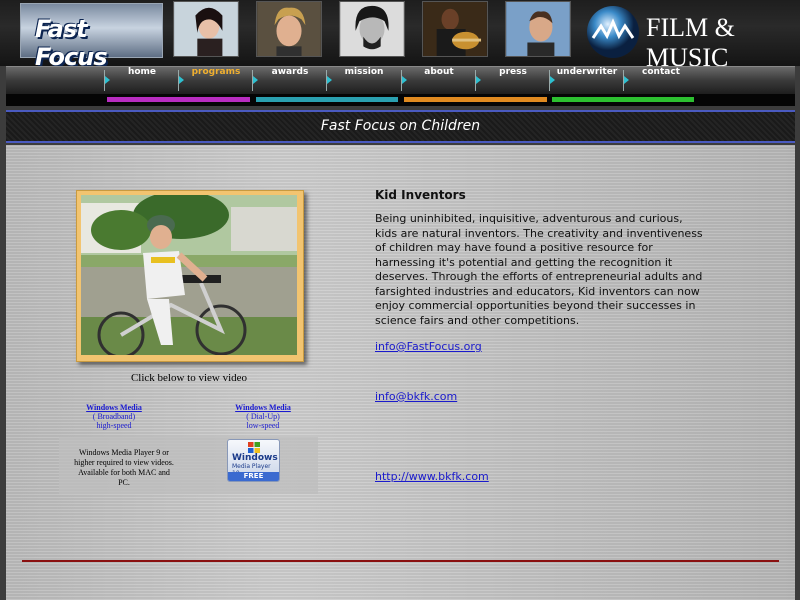 The image size is (800, 600). Describe the element at coordinates (428, 346) in the screenshot. I see `email-fastfocus-link: info@FastFocus.org` at that location.